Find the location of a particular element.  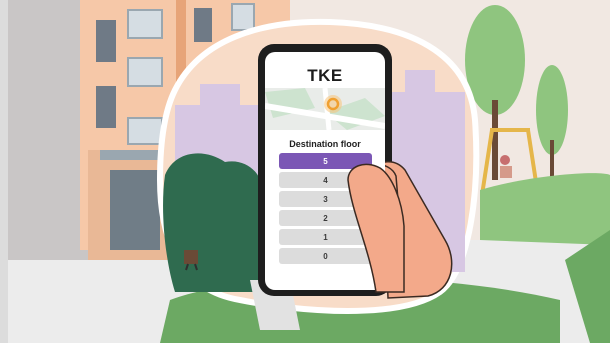

floor-button-2: 2 is located at coordinates (325, 218).